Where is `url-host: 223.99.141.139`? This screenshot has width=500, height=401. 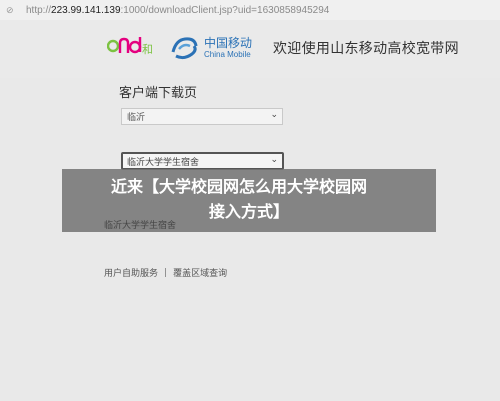 url-host: 223.99.141.139 is located at coordinates (86, 10).